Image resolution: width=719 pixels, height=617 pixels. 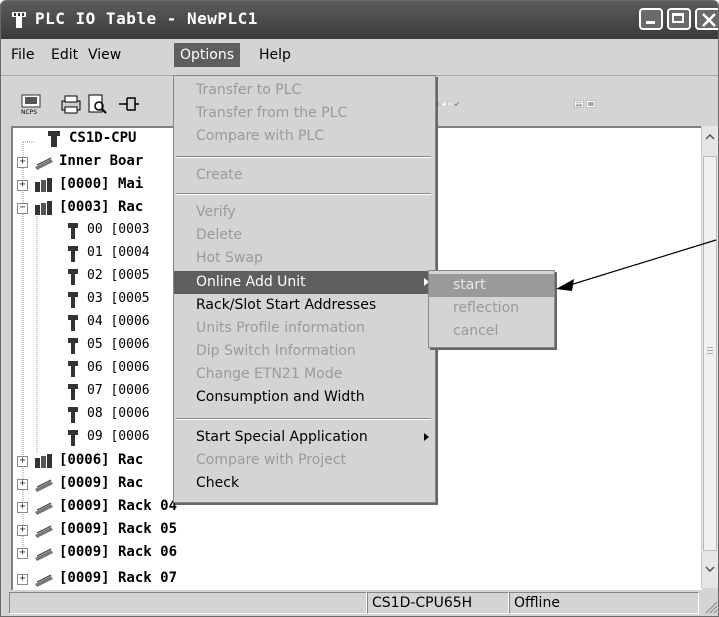 What do you see at coordinates (304, 374) in the screenshot?
I see `menu-item-change-etn21-mode: Change ETN21 Mode` at bounding box center [304, 374].